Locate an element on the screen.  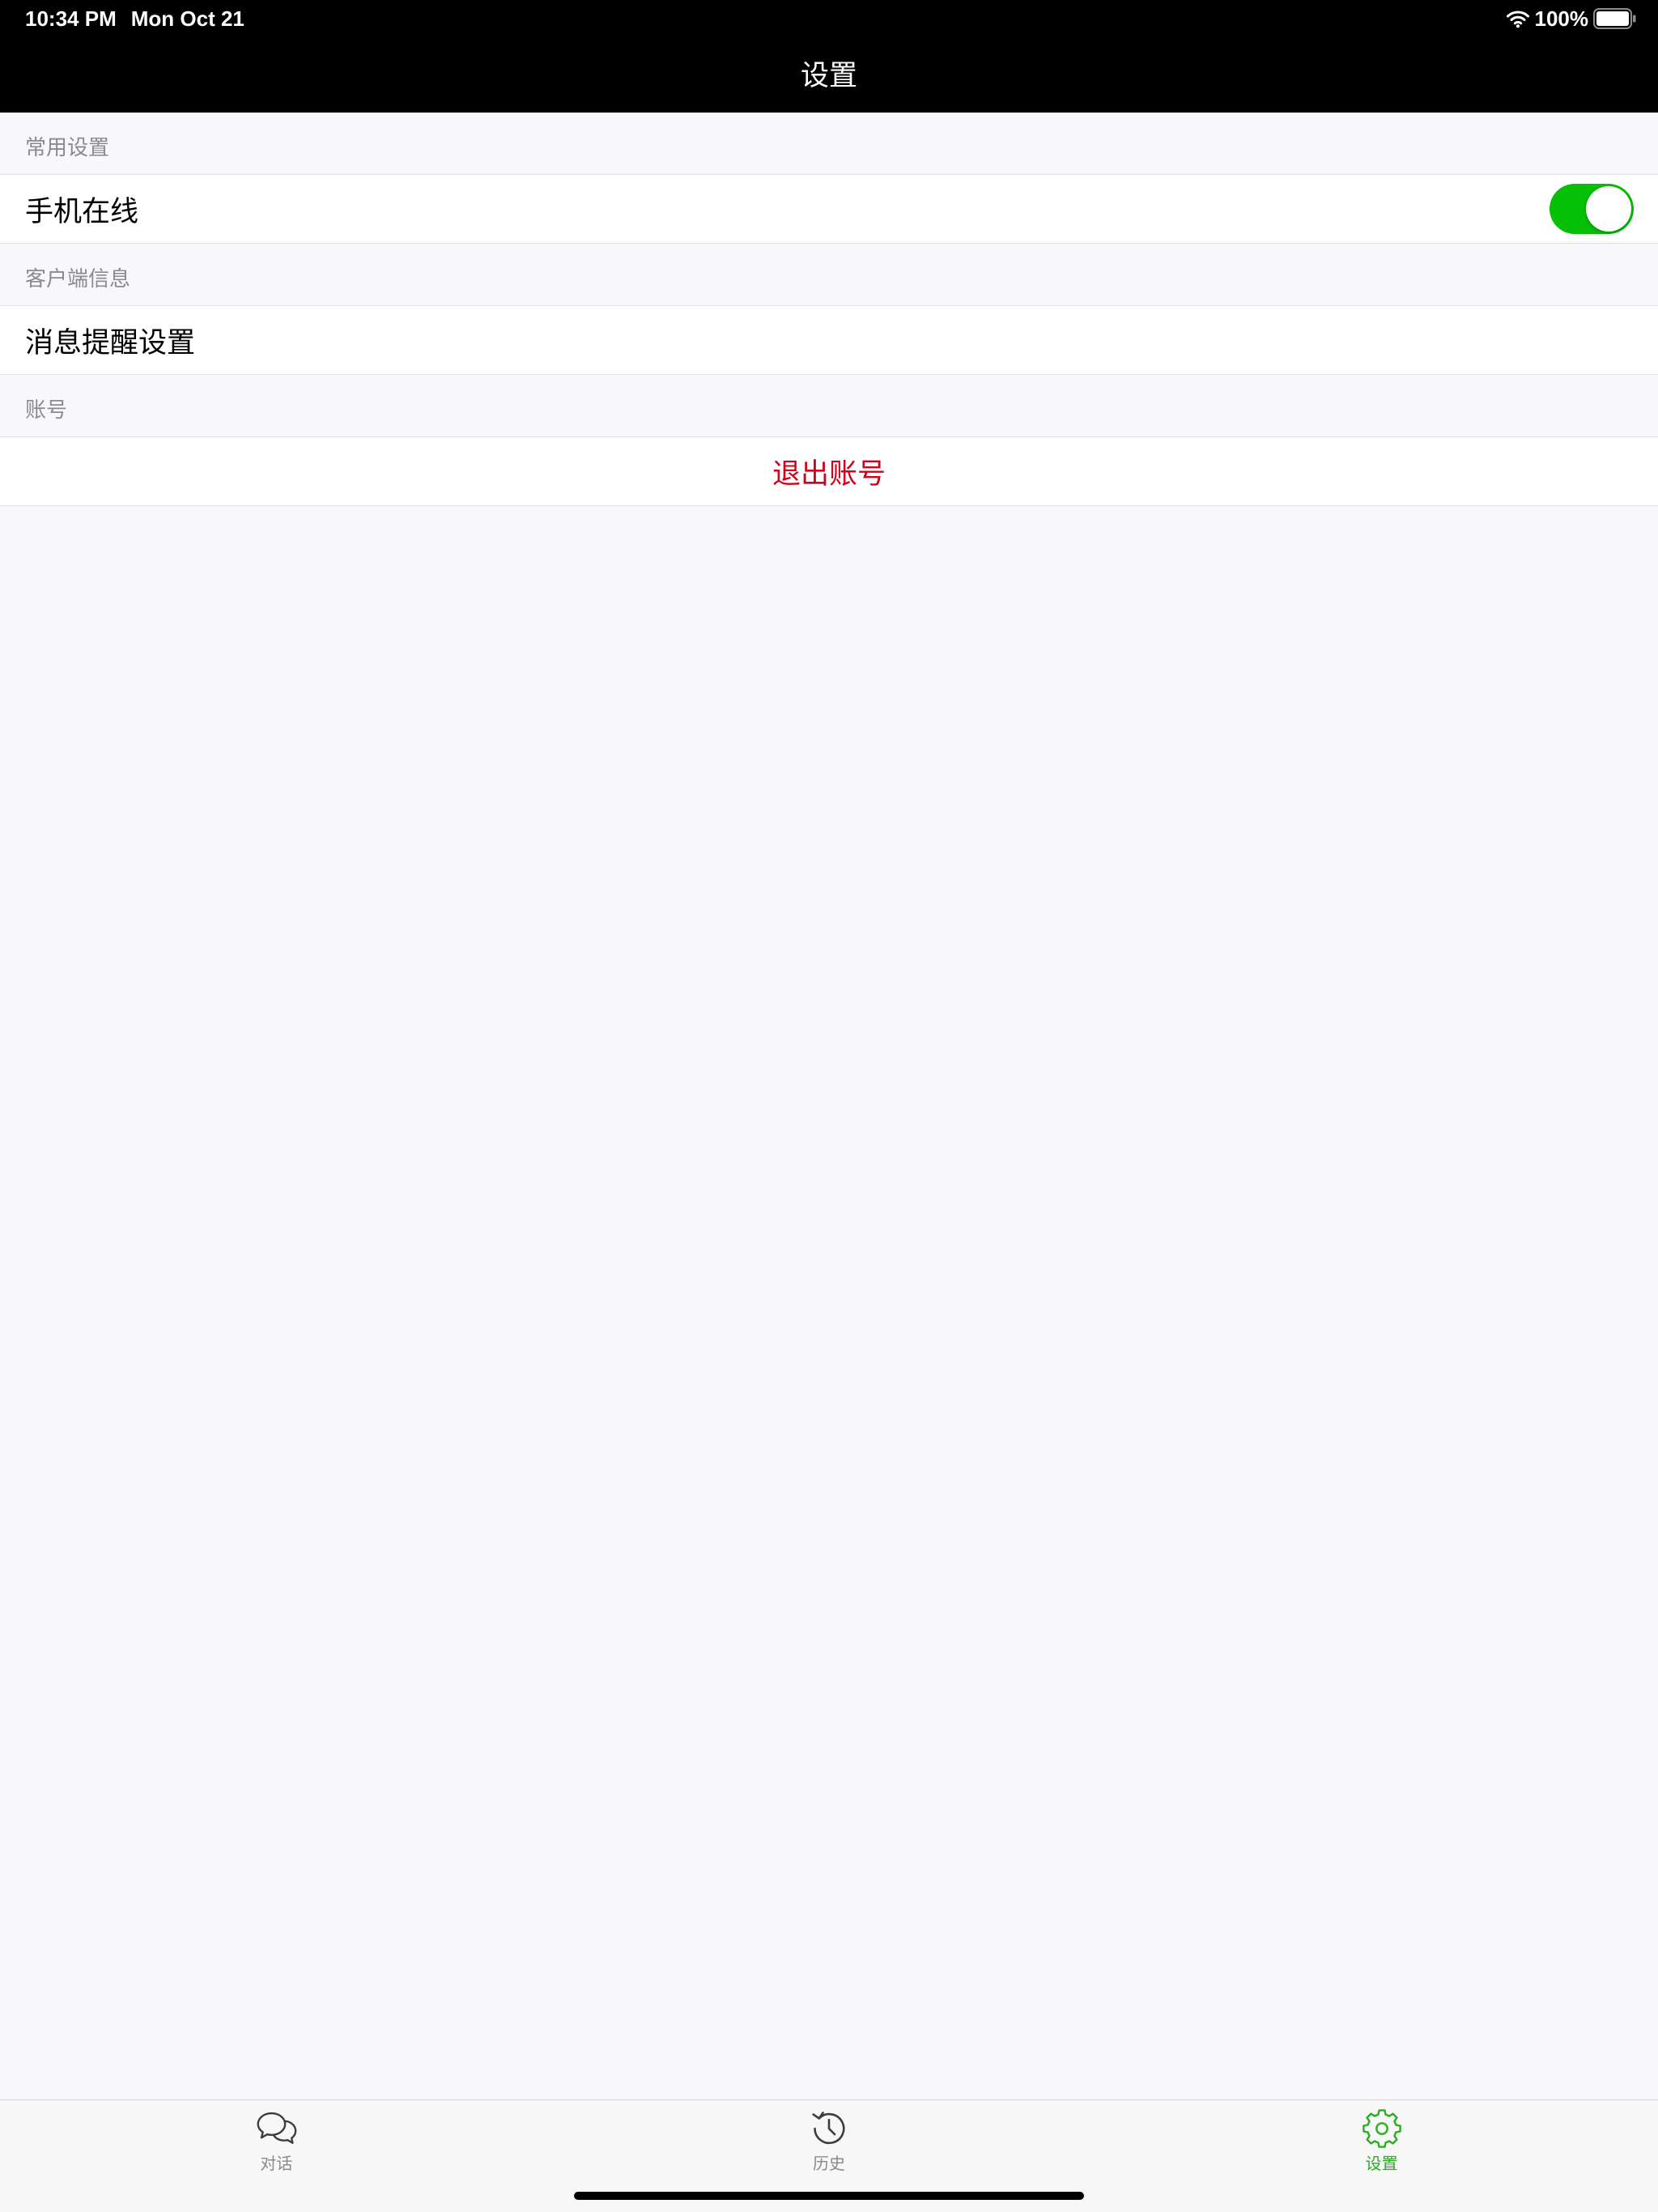
tab-chat-label: 对话 is located at coordinates (276, 2164).